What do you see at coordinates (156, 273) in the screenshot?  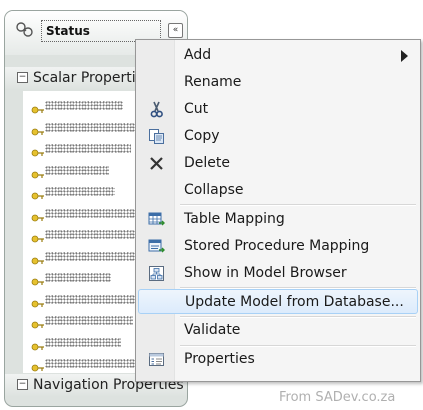 I see `model-browser-icon` at bounding box center [156, 273].